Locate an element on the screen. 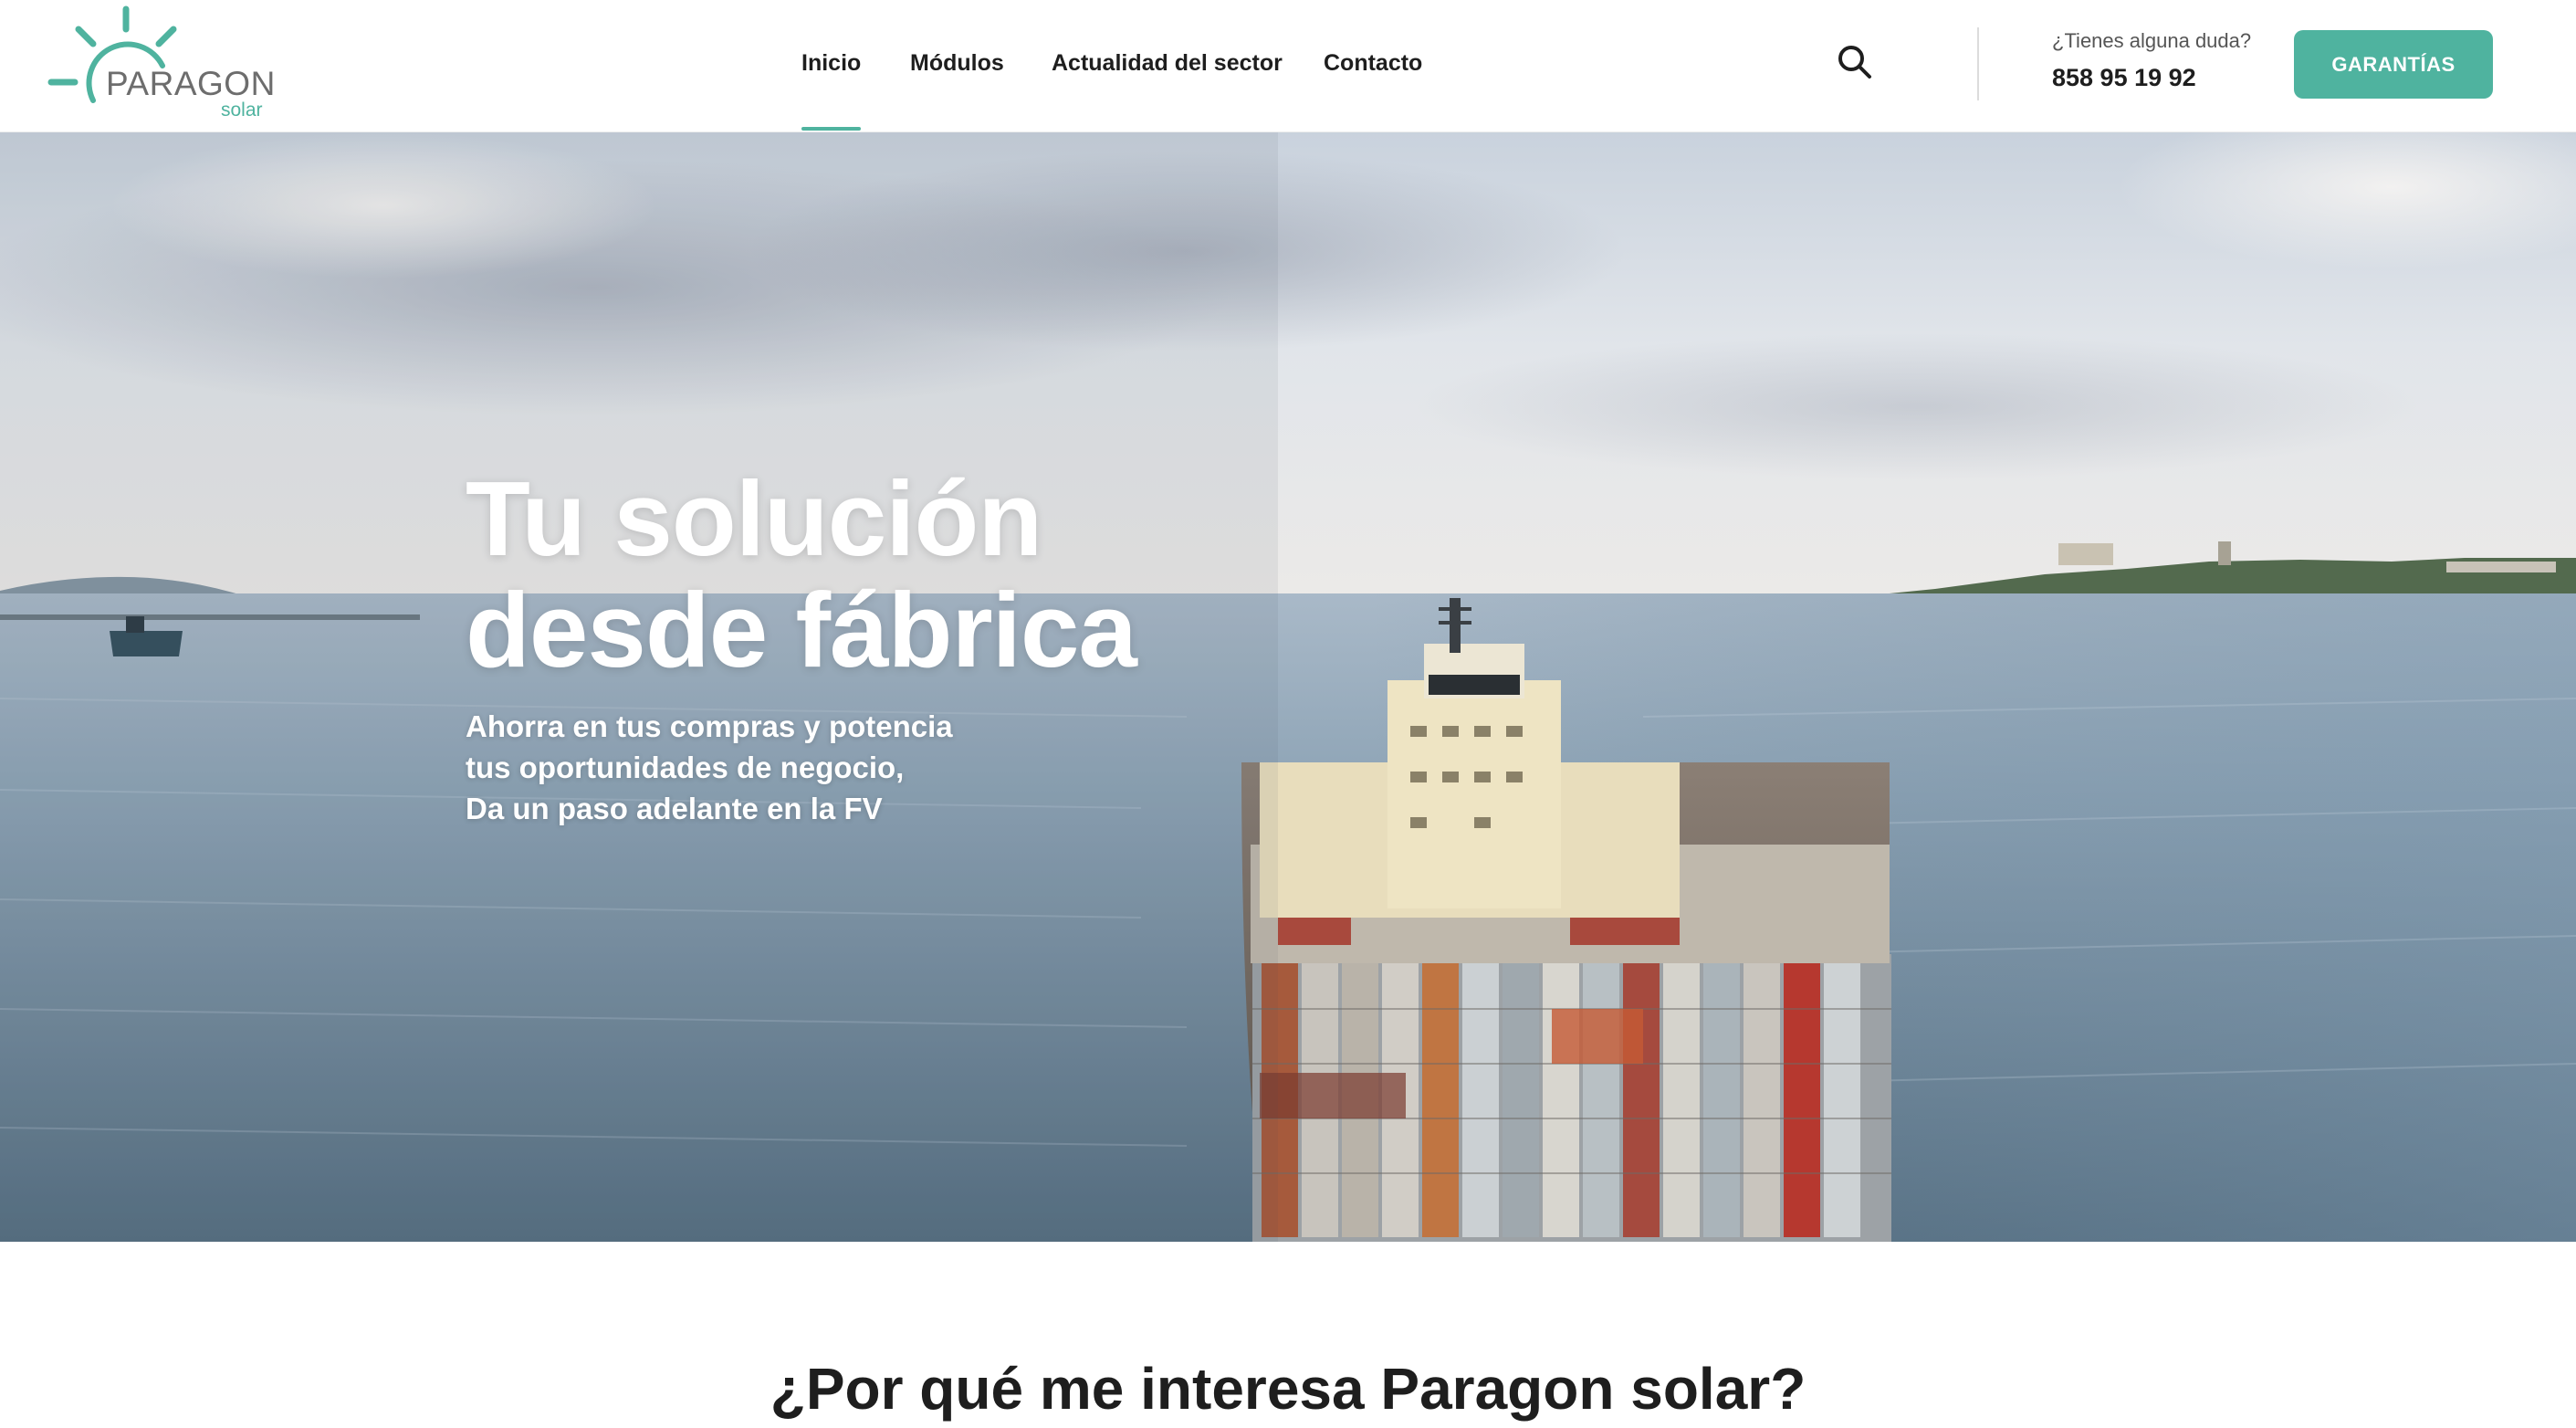 The height and width of the screenshot is (1428, 2576). nav-item-contacto: Contacto is located at coordinates (1373, 63).